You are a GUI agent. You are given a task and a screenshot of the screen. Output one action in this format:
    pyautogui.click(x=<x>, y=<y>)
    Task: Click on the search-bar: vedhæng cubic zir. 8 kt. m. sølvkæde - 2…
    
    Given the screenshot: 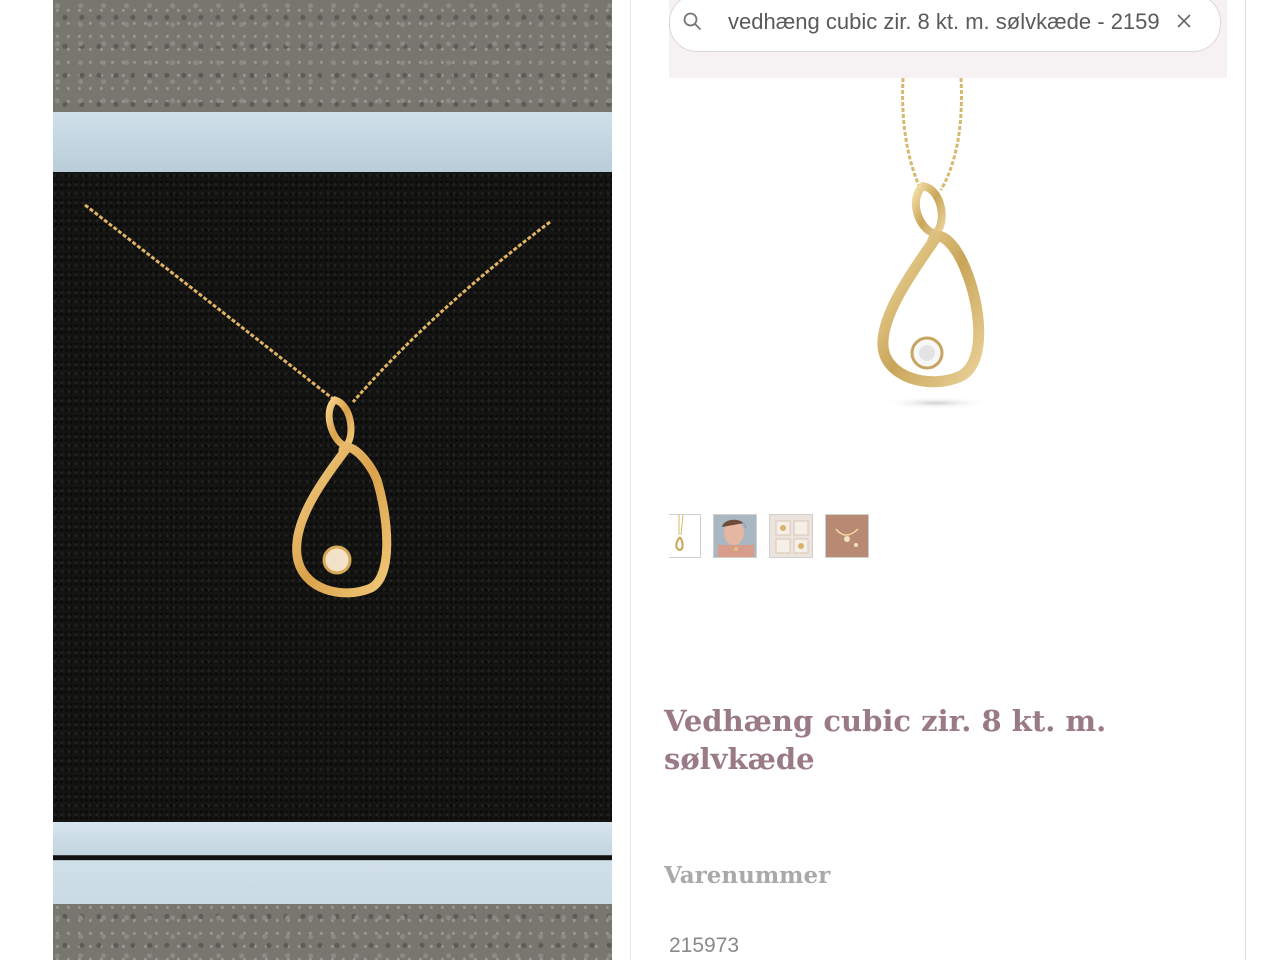 What is the action you would take?
    pyautogui.click(x=945, y=26)
    